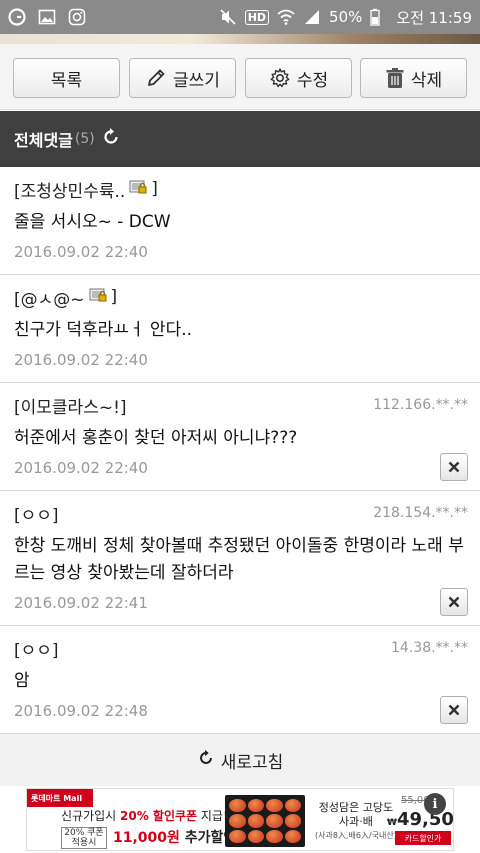 Image resolution: width=480 pixels, height=853 pixels. I want to click on comment-date: 2016.09.02 22:48, so click(81, 711).